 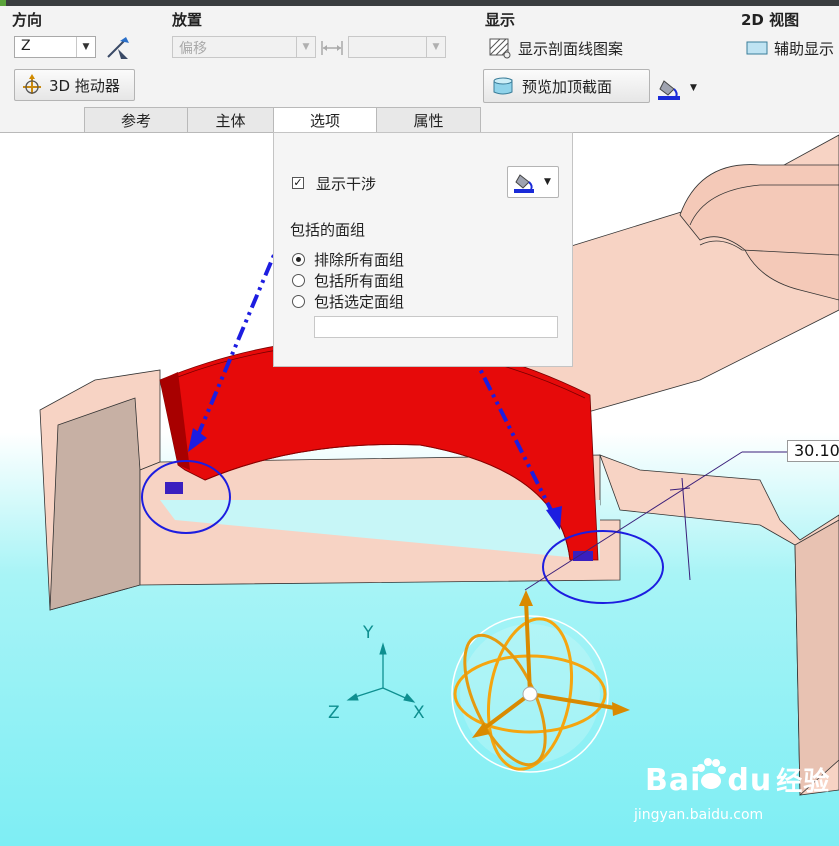 I want to click on placement-type-select: 偏移 ▼, so click(x=244, y=47).